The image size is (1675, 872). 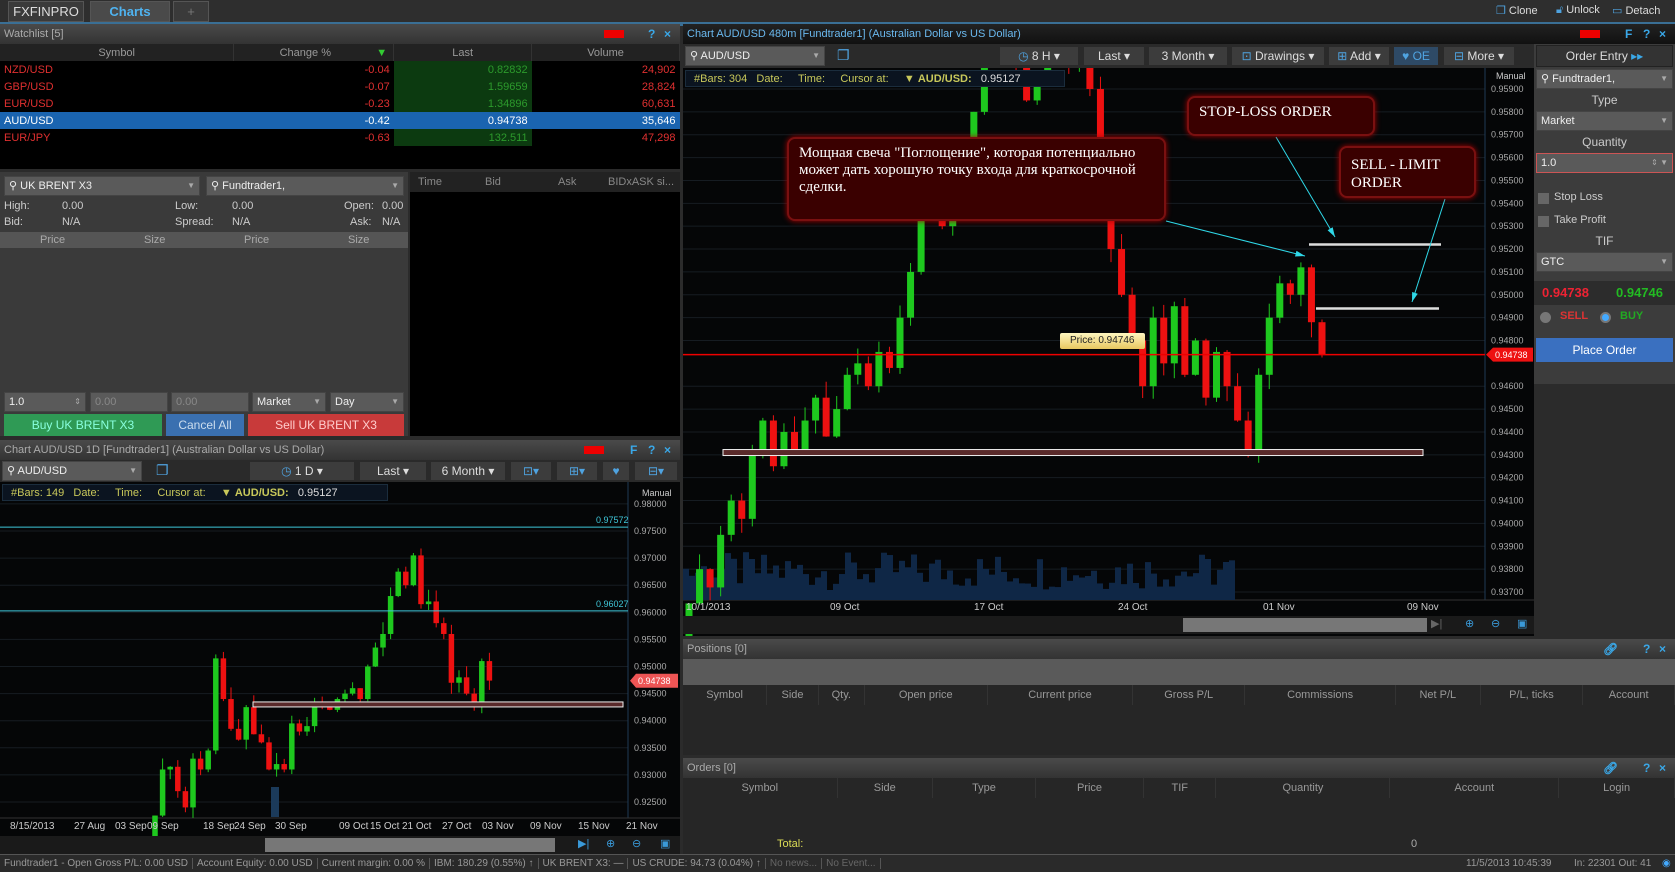 I want to click on quantity-stepper: 1.0 ⇕, so click(x=45, y=402).